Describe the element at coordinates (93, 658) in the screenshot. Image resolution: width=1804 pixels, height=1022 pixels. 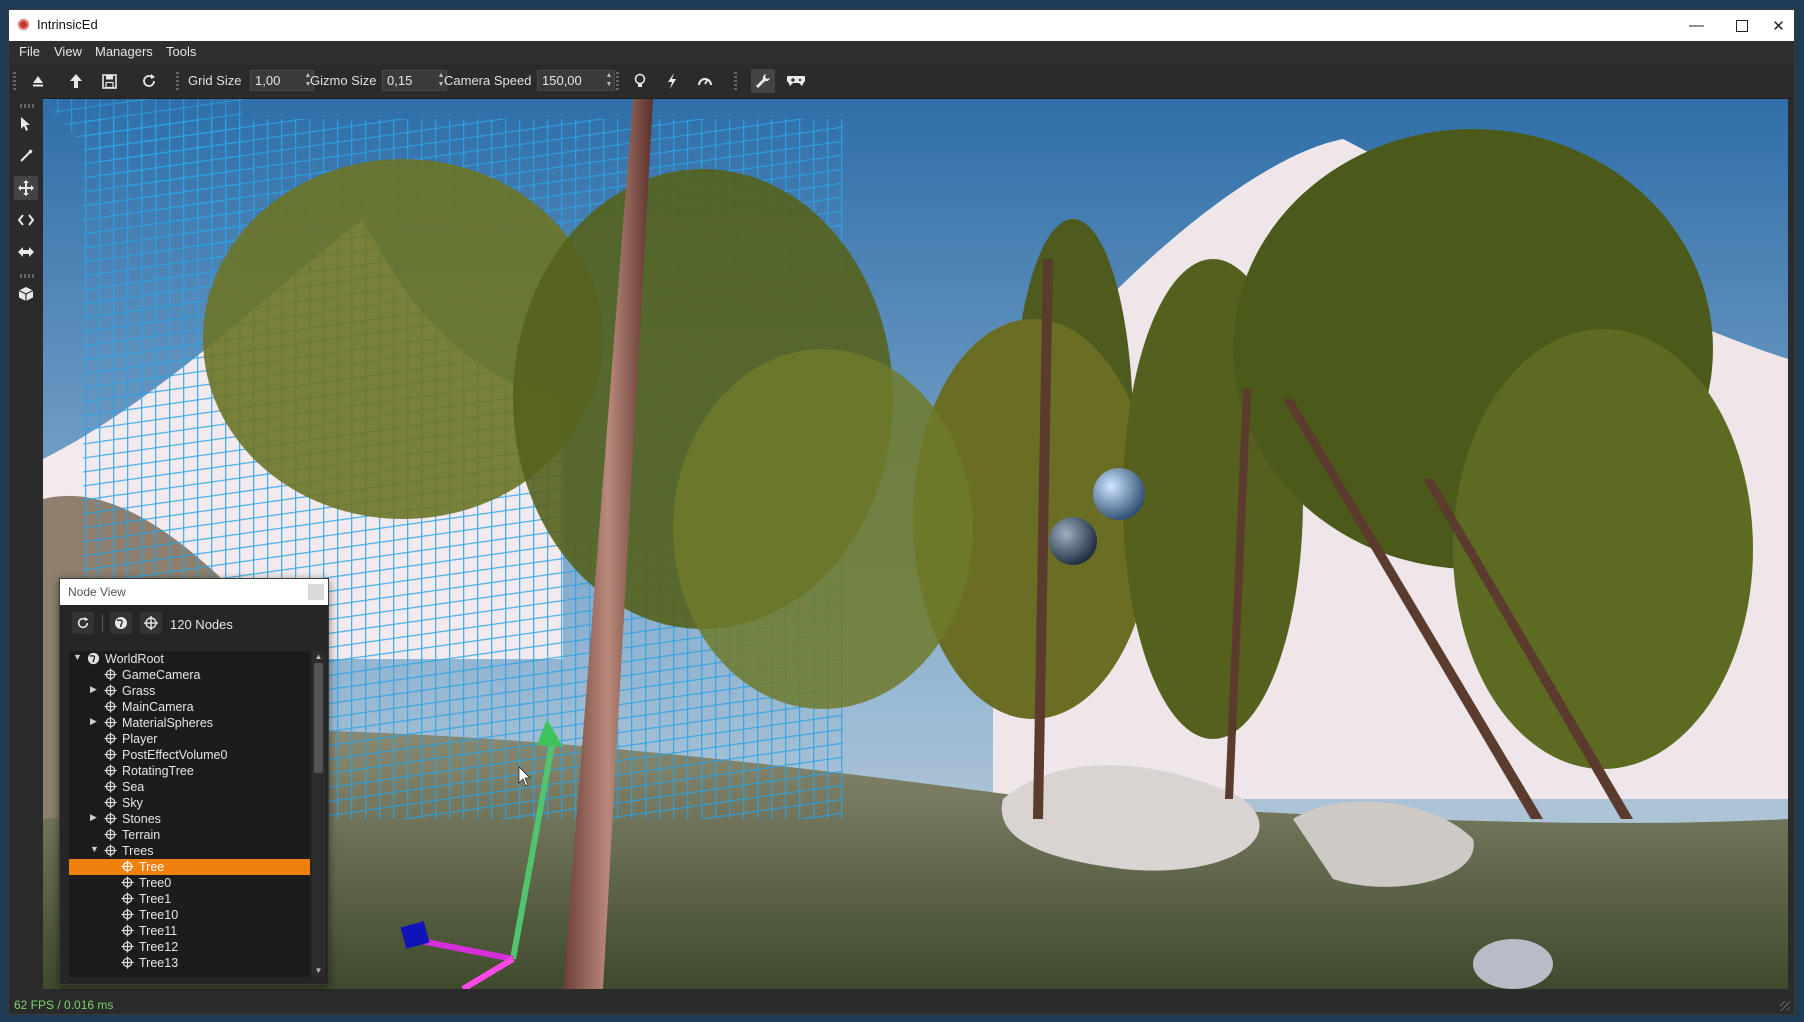
I see `globe-icon` at that location.